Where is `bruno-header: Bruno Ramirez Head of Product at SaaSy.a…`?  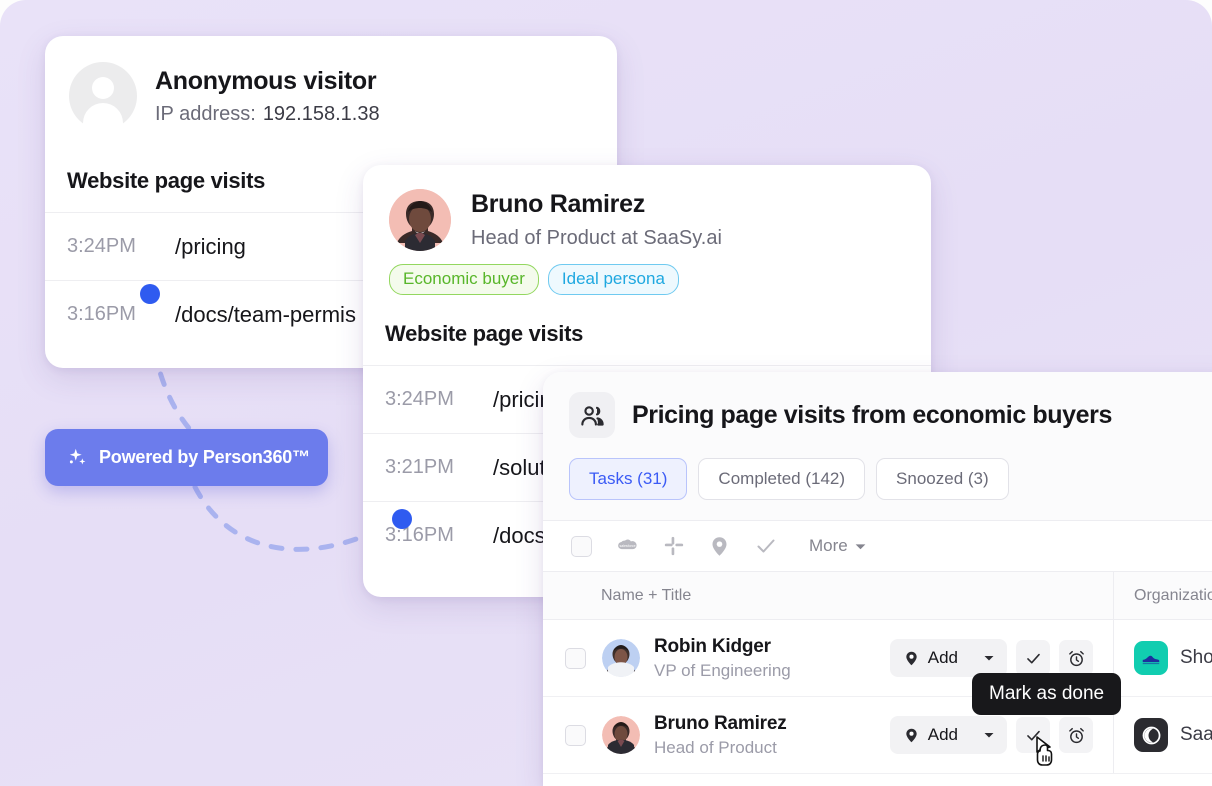
bruno-header: Bruno Ramirez Head of Product at SaaSy.a… is located at coordinates (647, 208).